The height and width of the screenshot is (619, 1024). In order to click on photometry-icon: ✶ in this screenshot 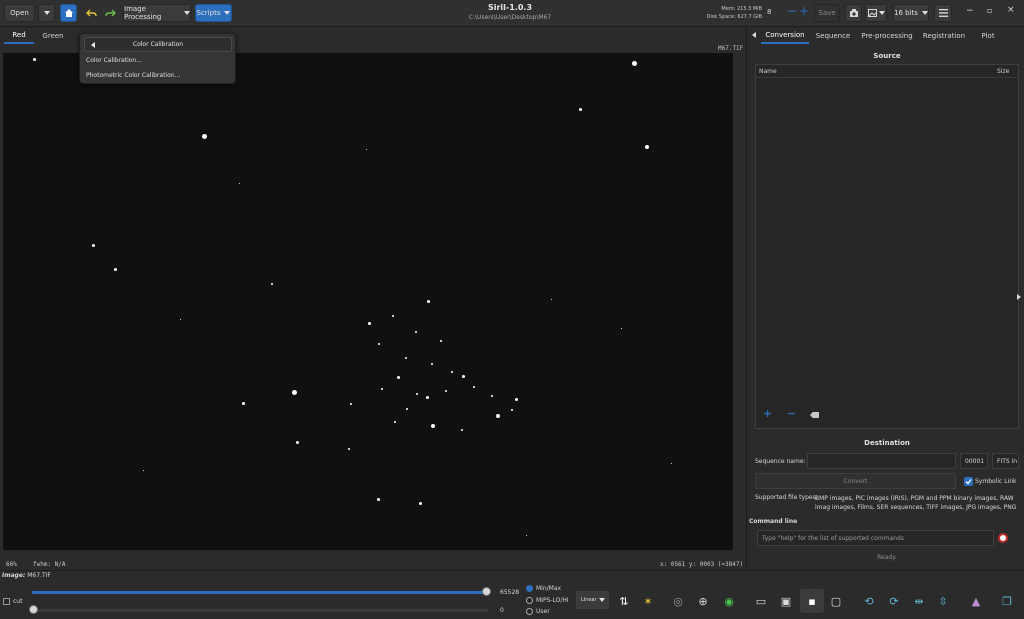, I will do `click(648, 601)`.